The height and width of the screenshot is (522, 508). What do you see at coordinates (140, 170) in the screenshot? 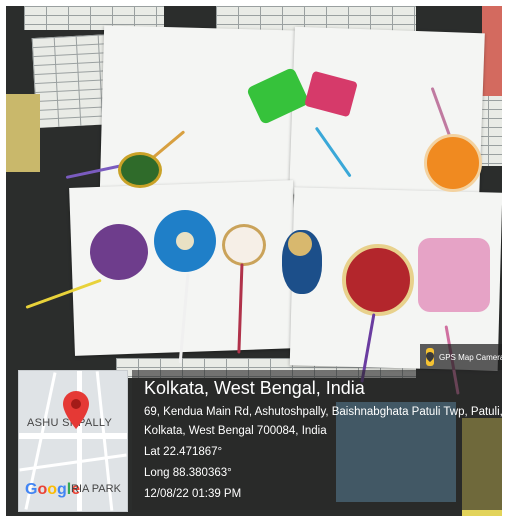
I see `rakhi-green-beaded` at bounding box center [140, 170].